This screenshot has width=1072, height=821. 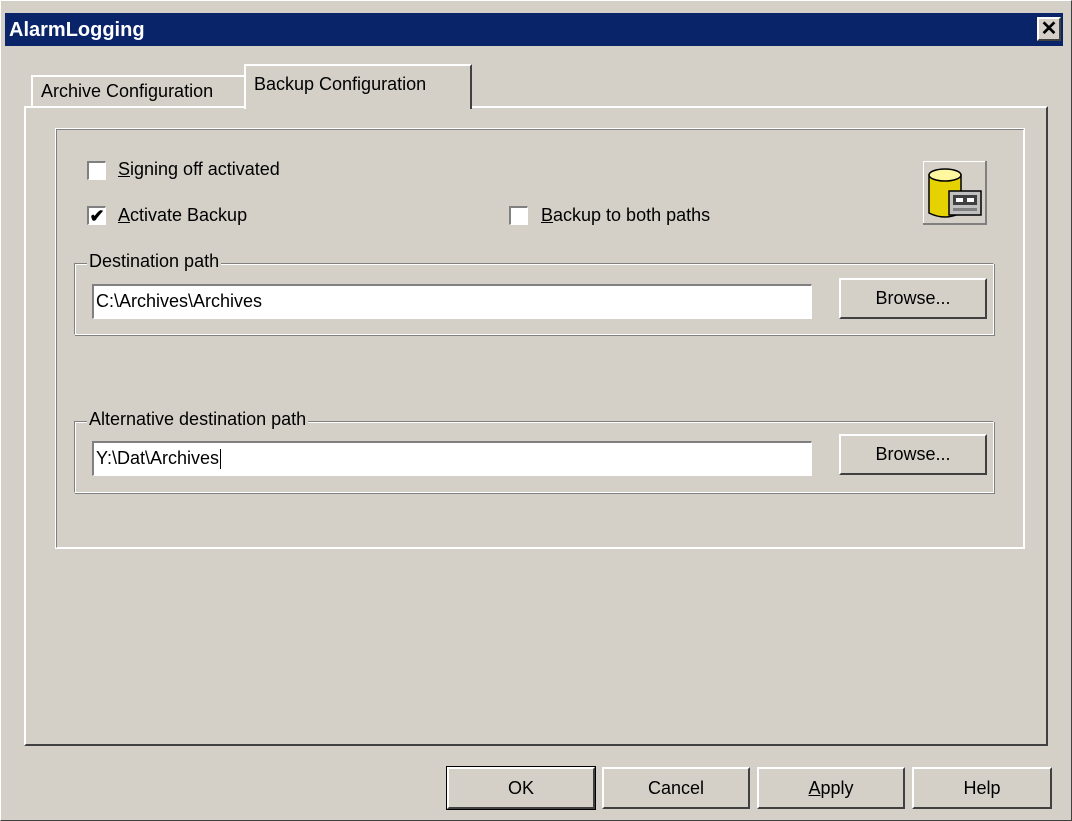 I want to click on tab-backup-configuration: Backup Configuration, so click(x=358, y=86).